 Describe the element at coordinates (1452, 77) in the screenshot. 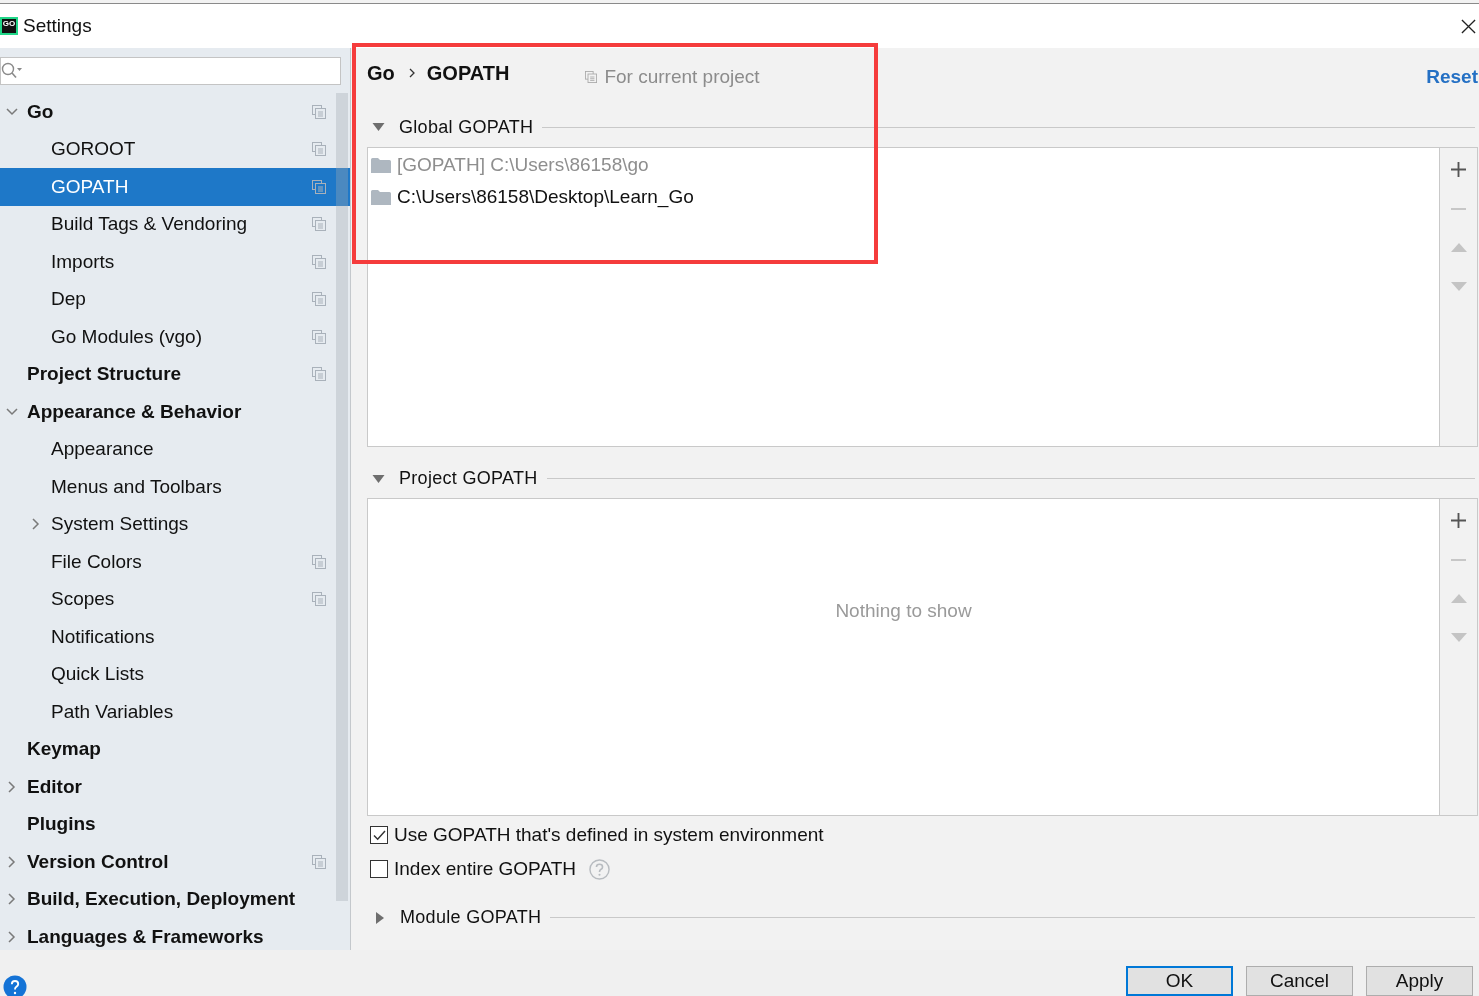

I see `reset-link: Reset` at that location.